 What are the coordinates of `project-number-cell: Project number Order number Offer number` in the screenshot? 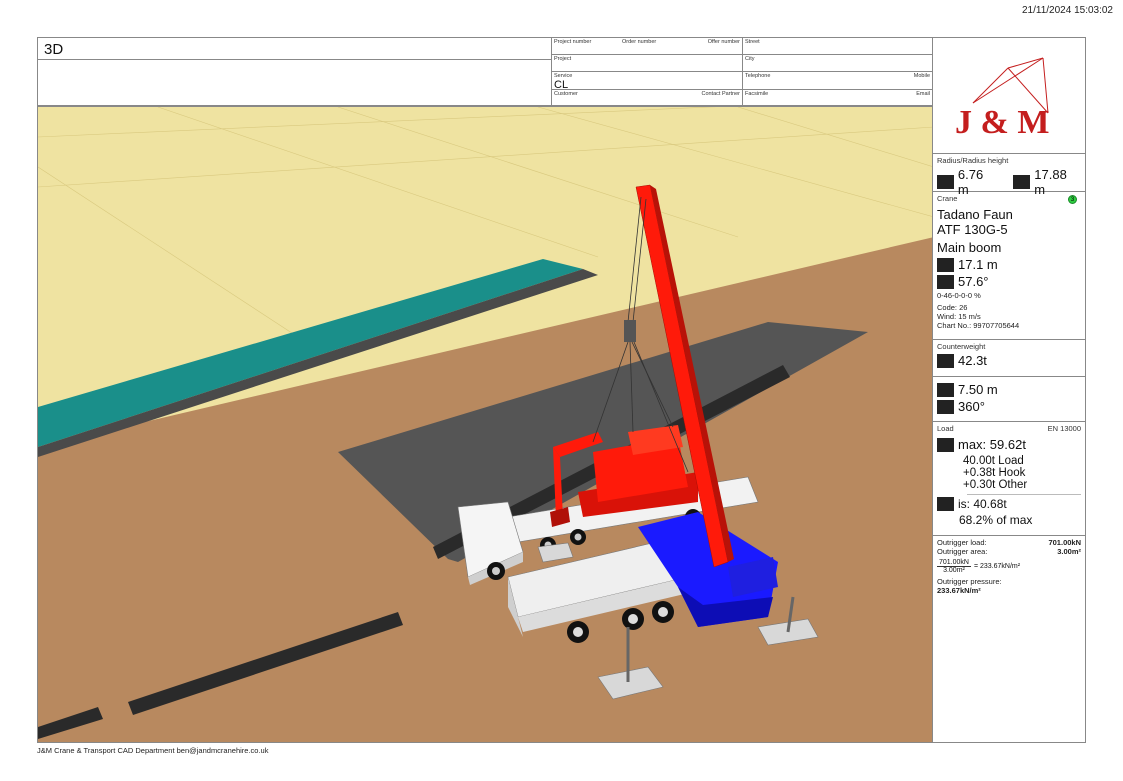 It's located at (647, 46).